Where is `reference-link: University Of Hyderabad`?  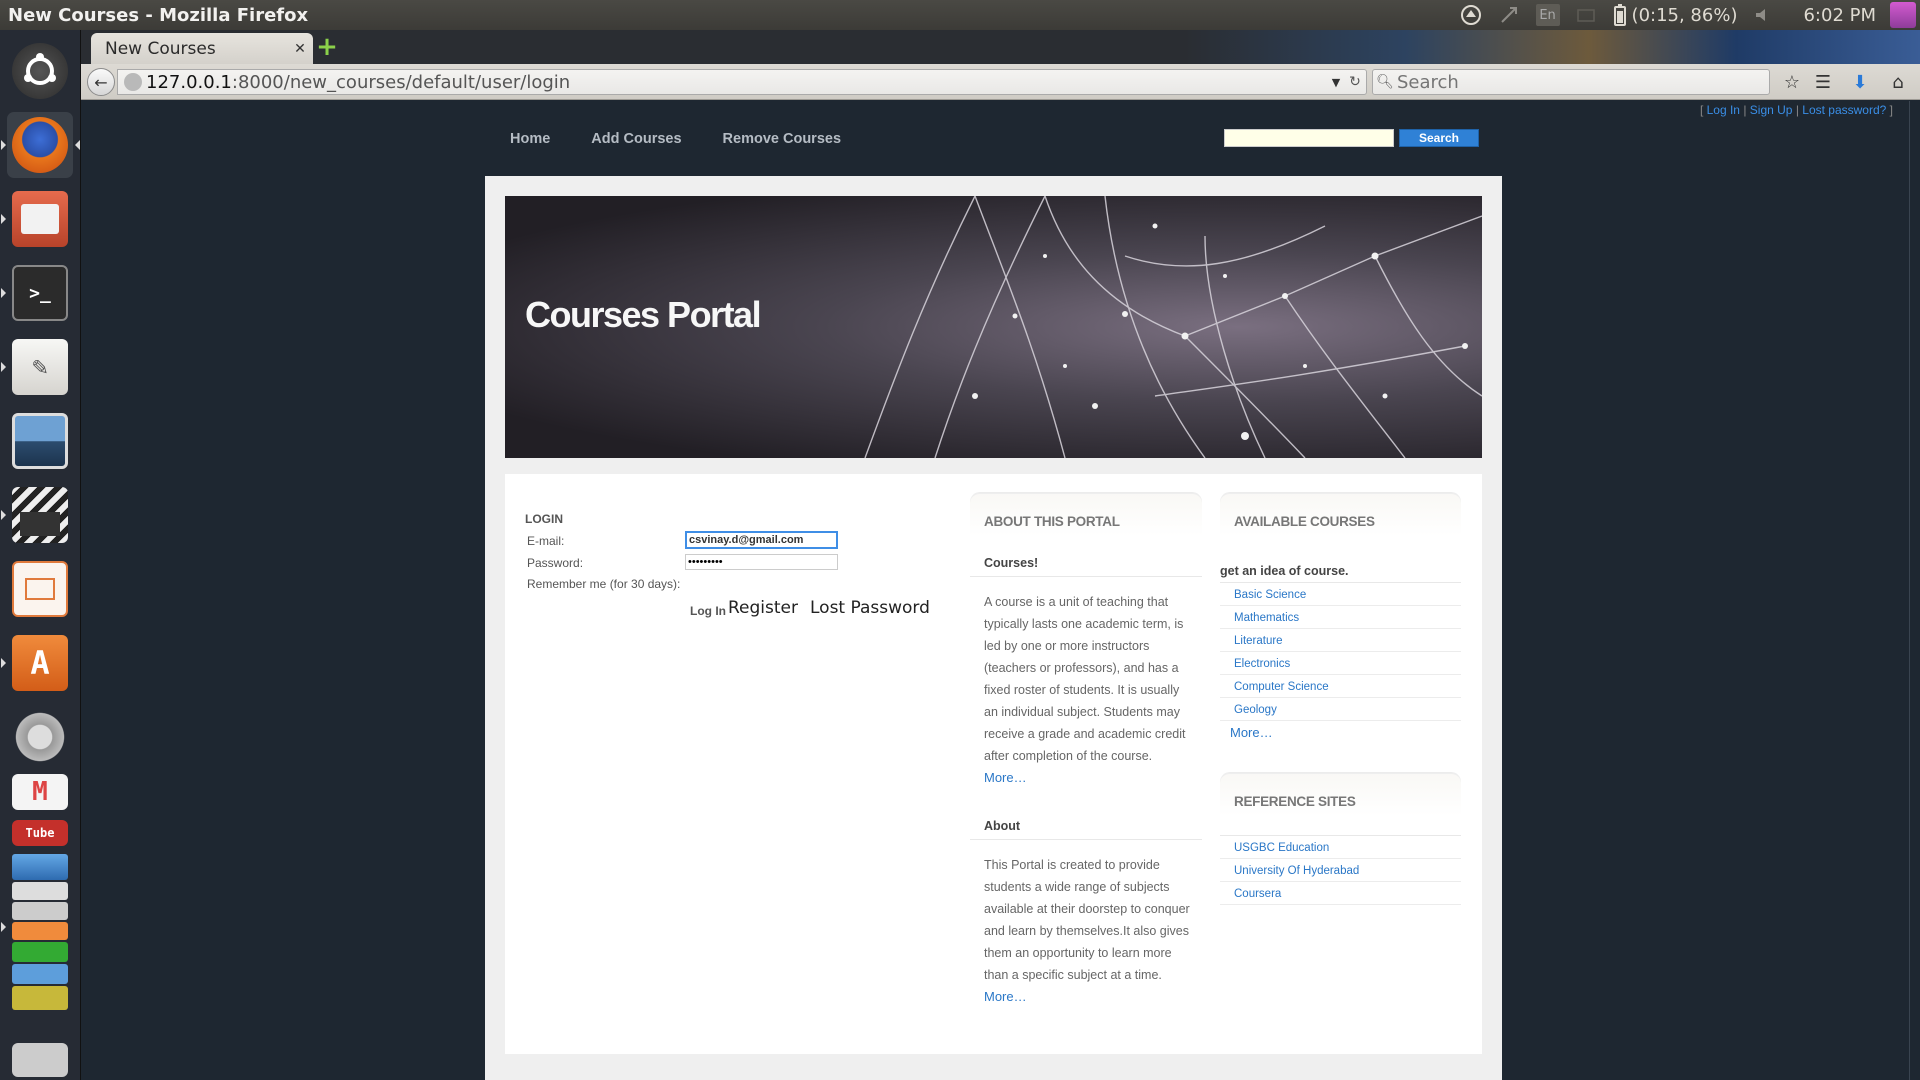
reference-link: University Of Hyderabad is located at coordinates (1340, 870).